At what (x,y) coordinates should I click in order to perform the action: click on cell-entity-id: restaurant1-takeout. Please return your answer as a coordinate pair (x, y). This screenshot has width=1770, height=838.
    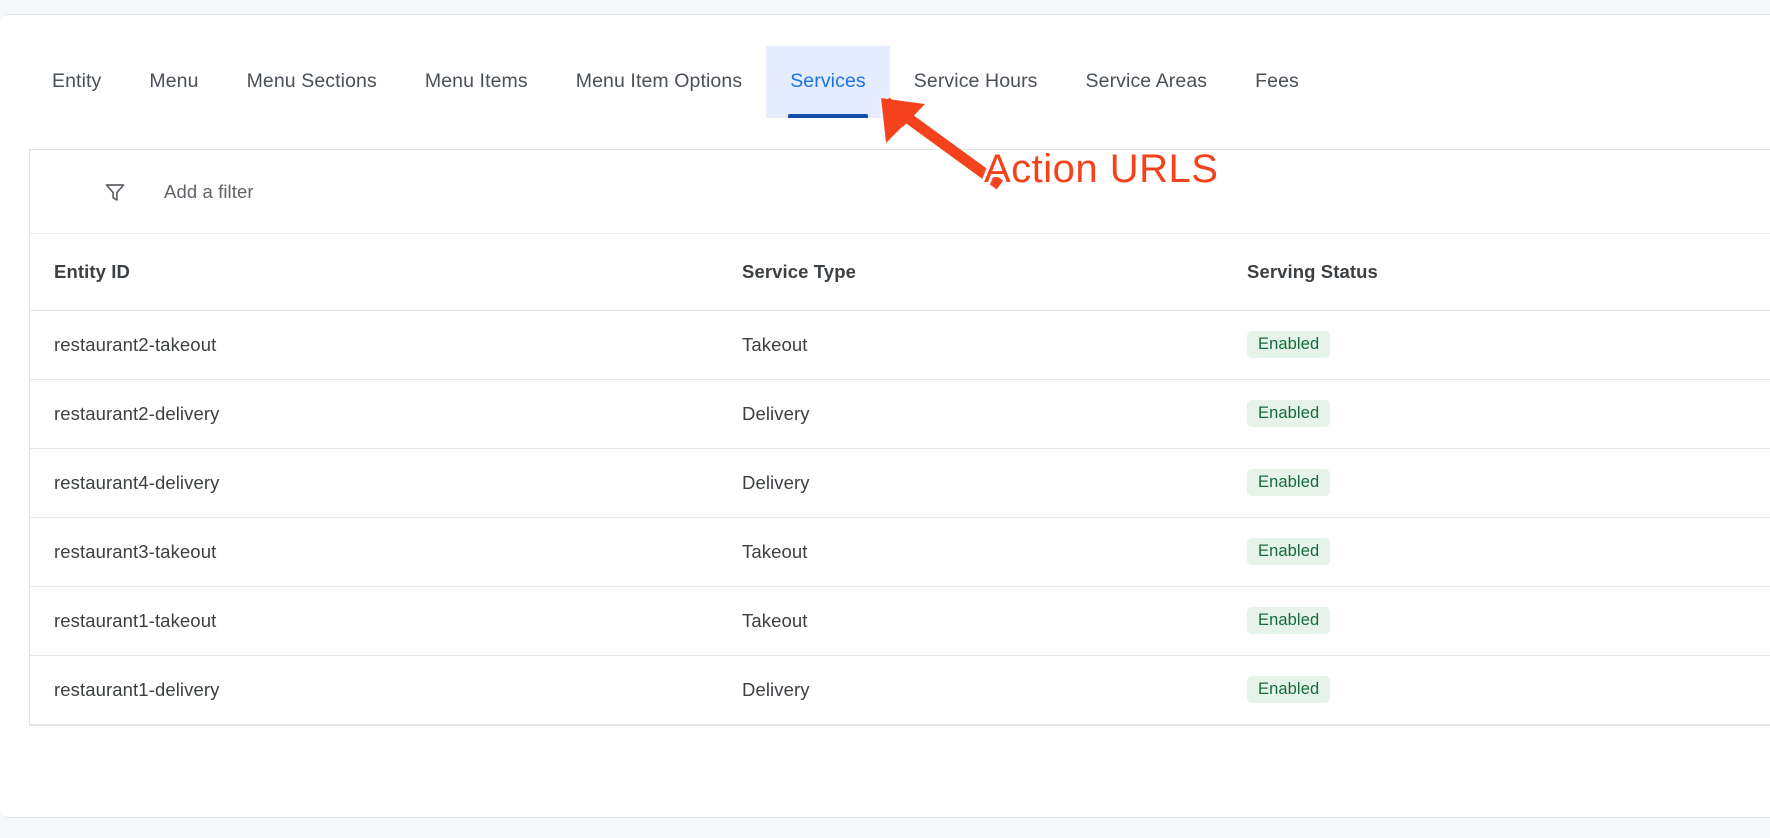
    Looking at the image, I should click on (386, 621).